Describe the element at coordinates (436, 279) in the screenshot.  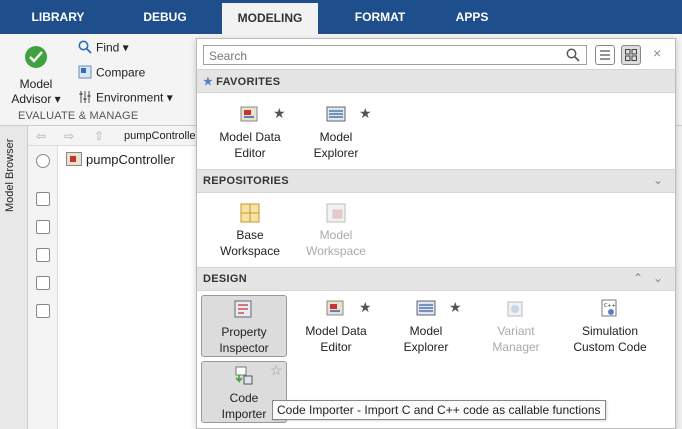
I see `section-design: DESIGN ⌃ ⌄` at that location.